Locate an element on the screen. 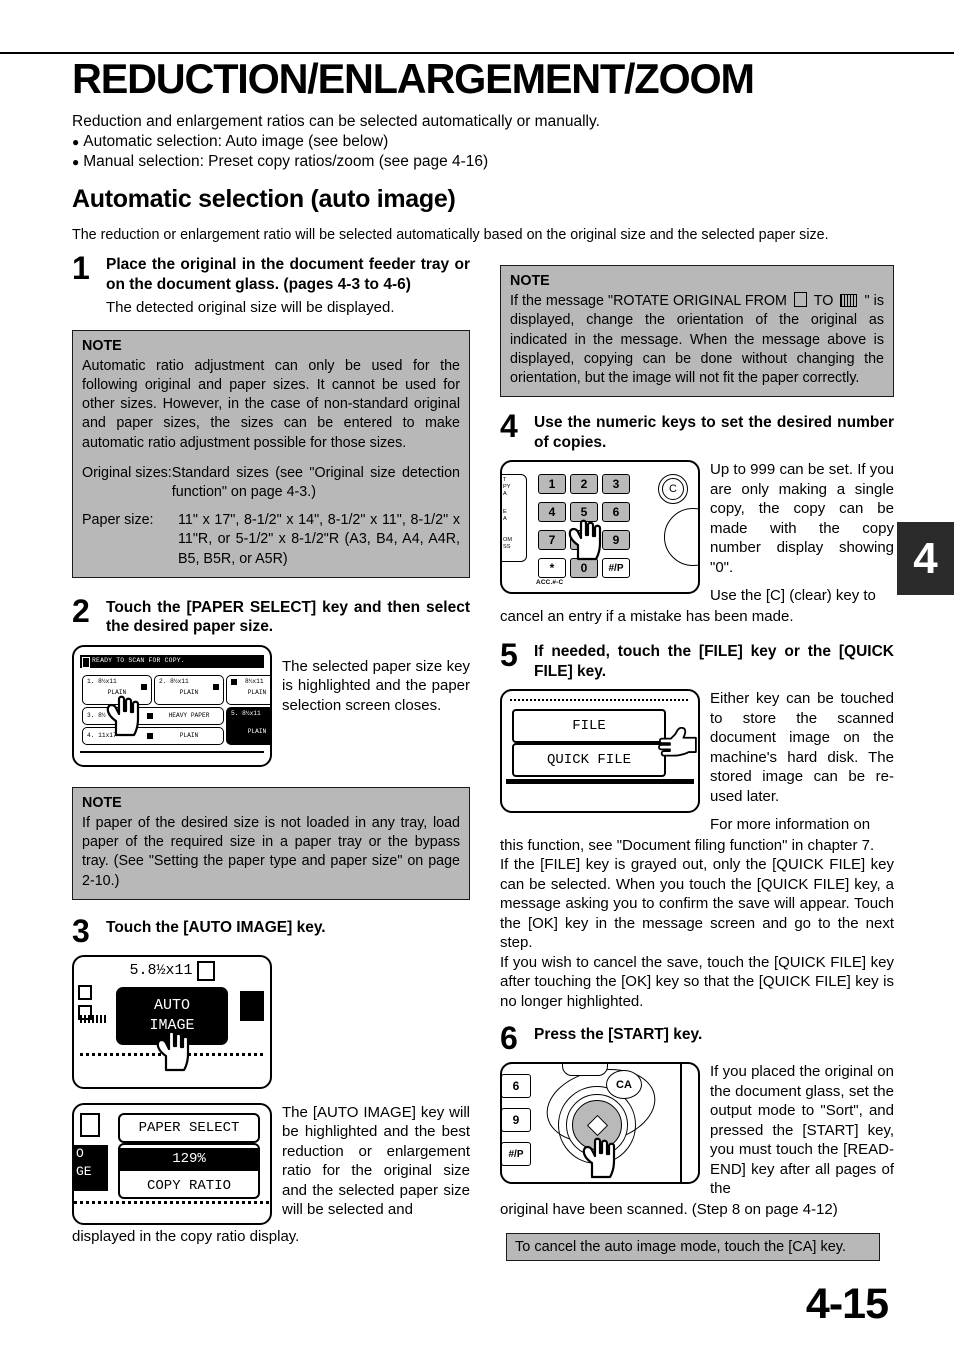 The width and height of the screenshot is (954, 1351). key-0-label: 0 is located at coordinates (584, 568).